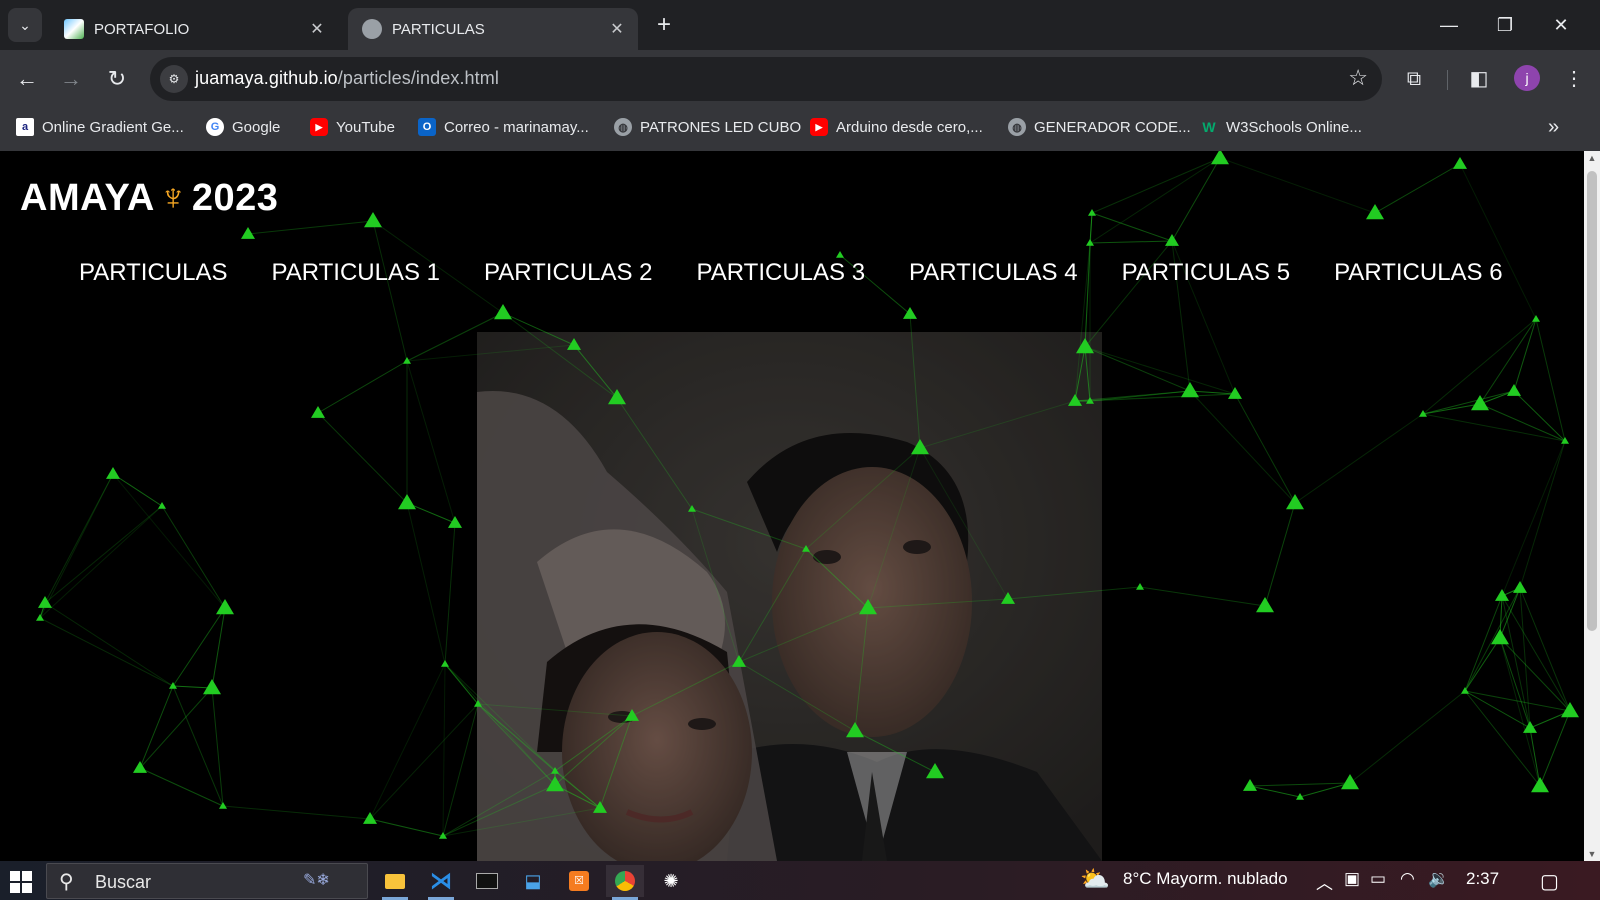  I want to click on globe-icon, so click(372, 29).